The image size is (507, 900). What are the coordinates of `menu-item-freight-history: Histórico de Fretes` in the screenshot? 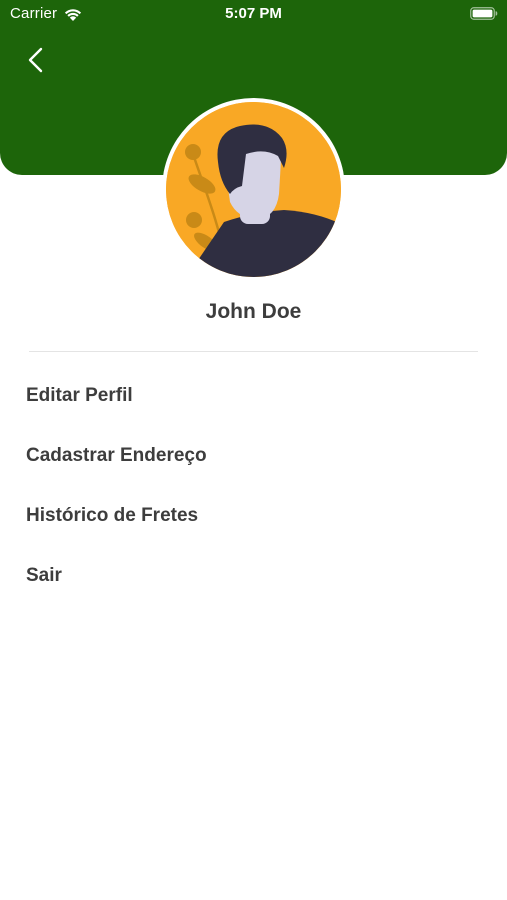 It's located at (253, 516).